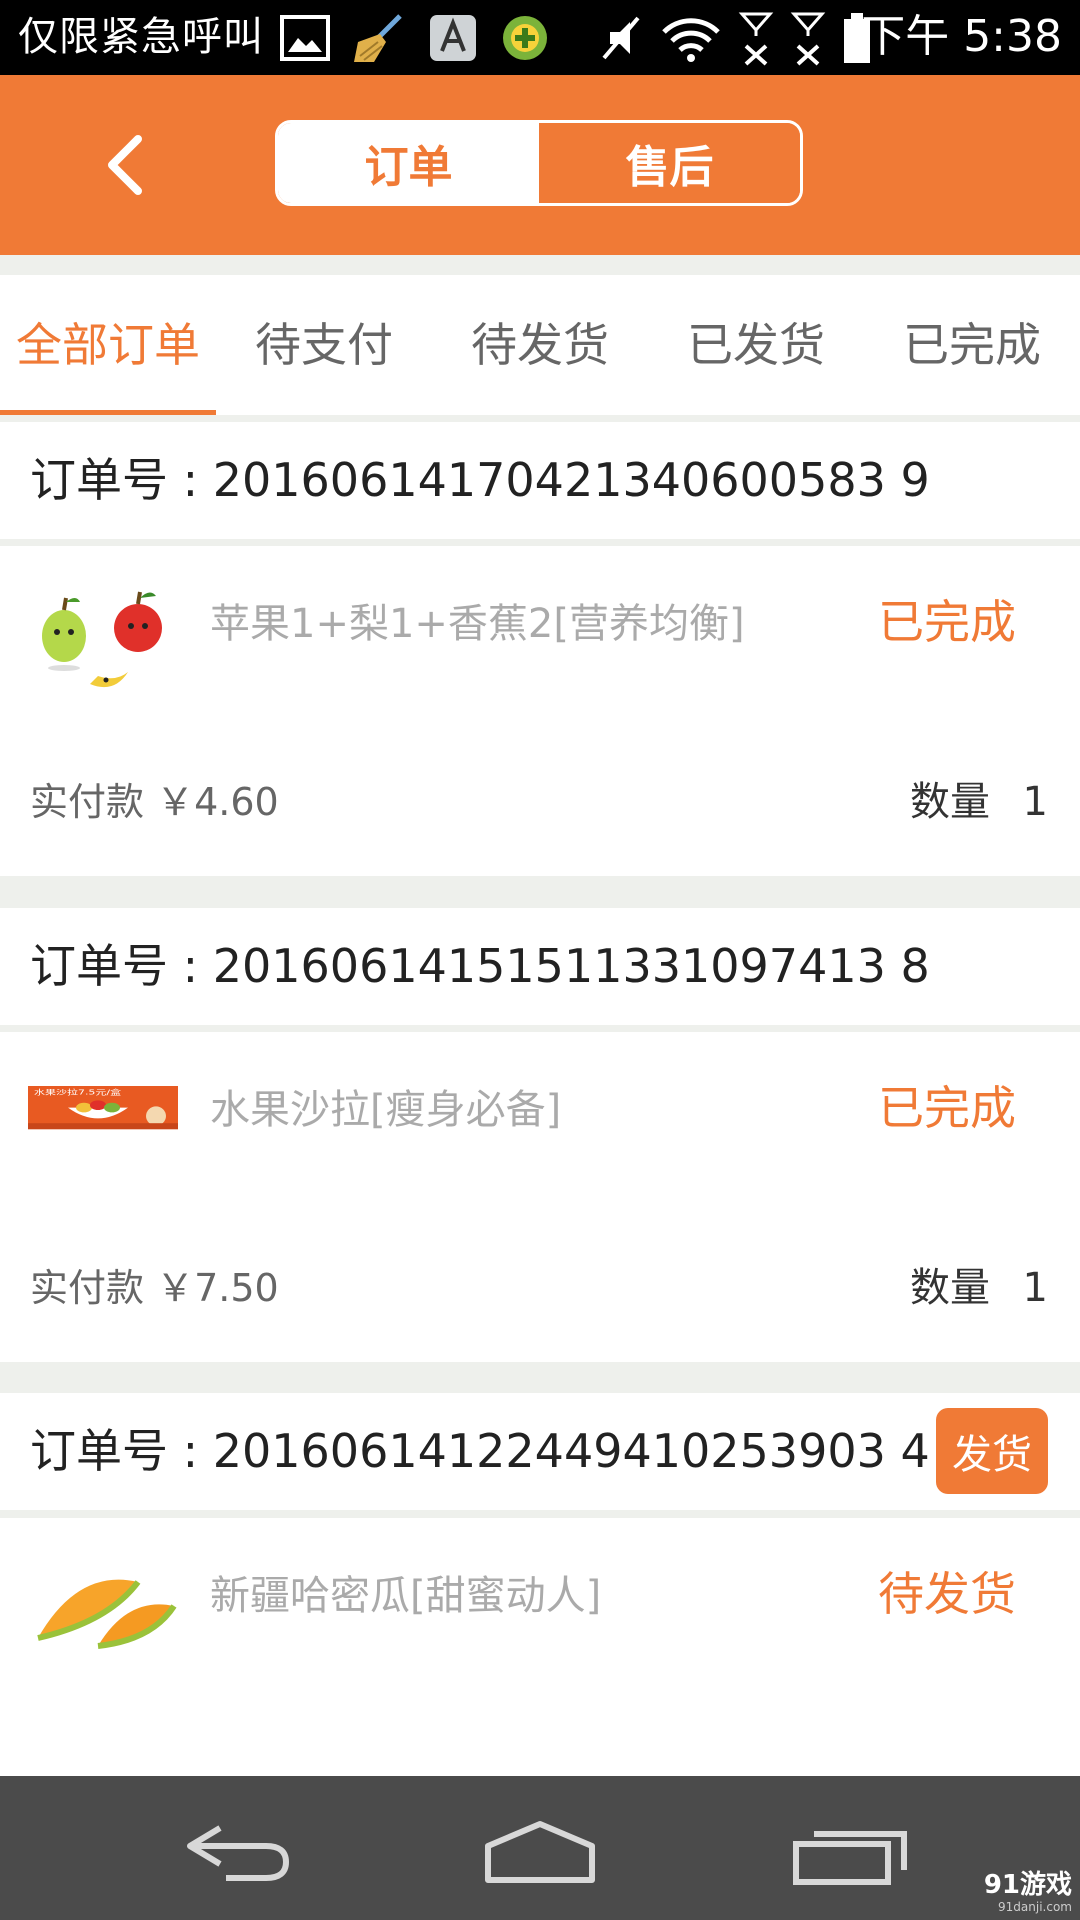 The width and height of the screenshot is (1080, 1920). I want to click on paid-amount: 实付款 ￥4.60, so click(154, 802).